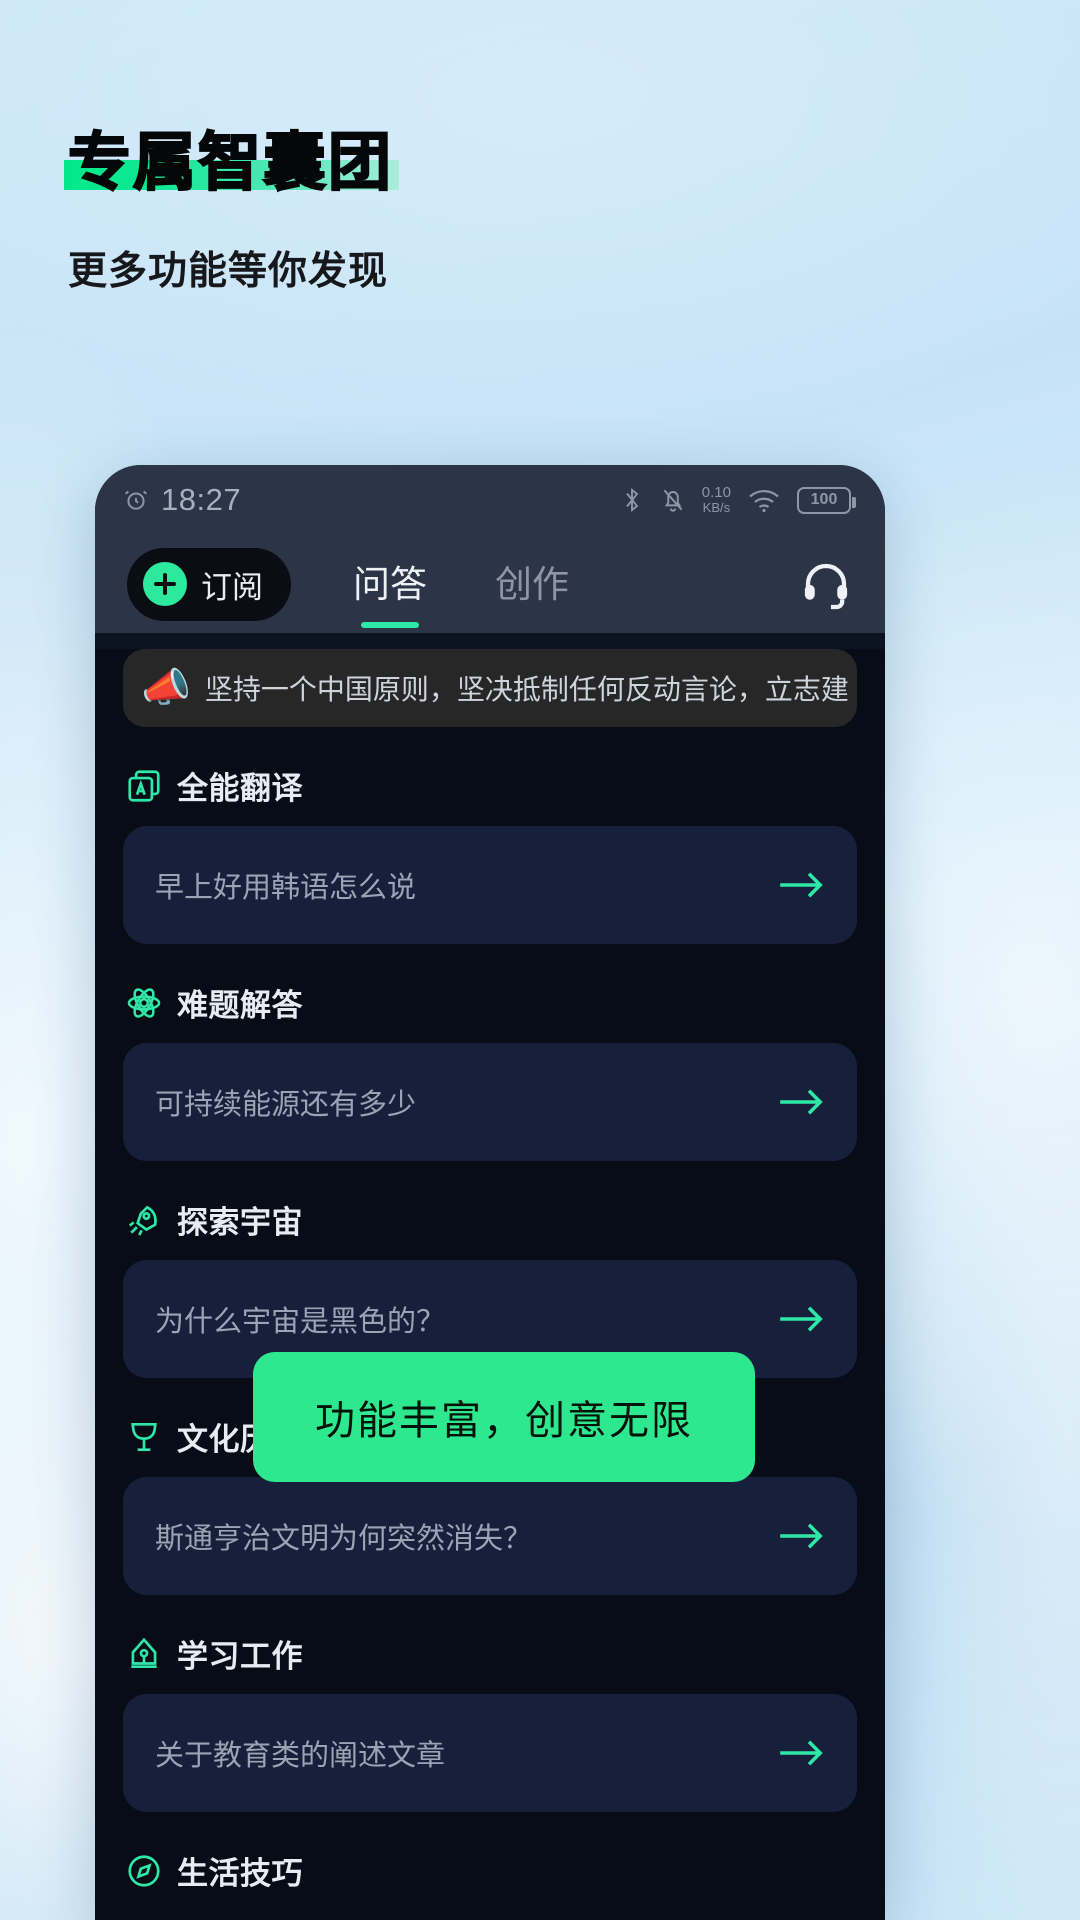 This screenshot has width=1080, height=1920. I want to click on pen-nib-icon, so click(144, 1652).